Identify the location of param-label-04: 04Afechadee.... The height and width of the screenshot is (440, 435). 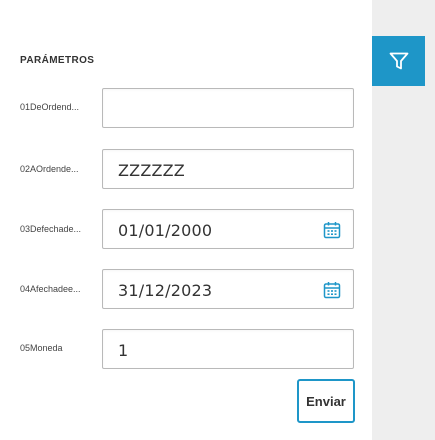
(50, 289).